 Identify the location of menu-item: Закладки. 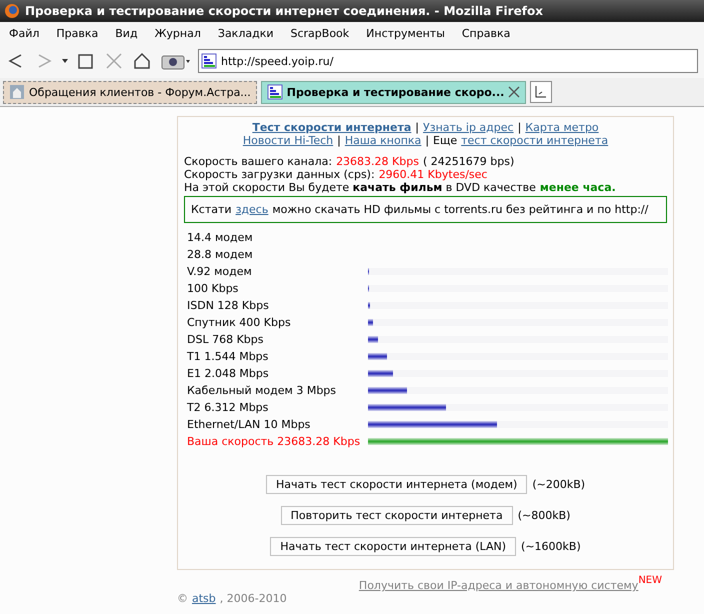
(246, 33).